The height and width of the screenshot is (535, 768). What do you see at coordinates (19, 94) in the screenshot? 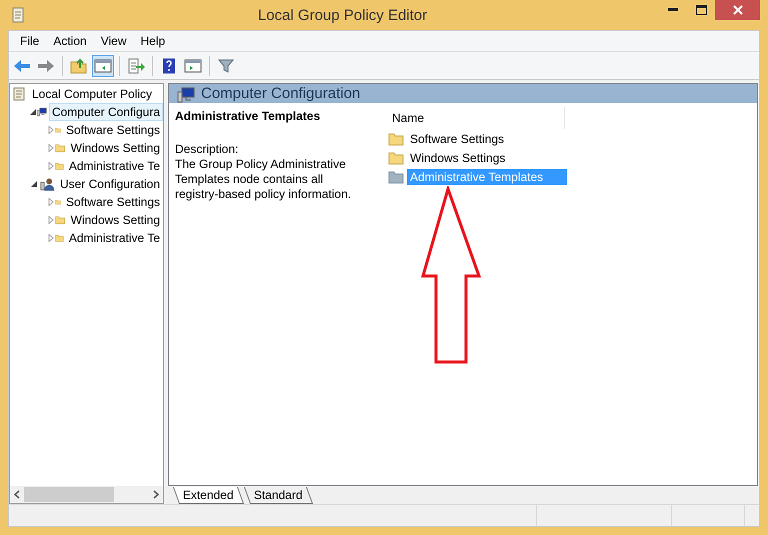
I see `scroll-icon` at bounding box center [19, 94].